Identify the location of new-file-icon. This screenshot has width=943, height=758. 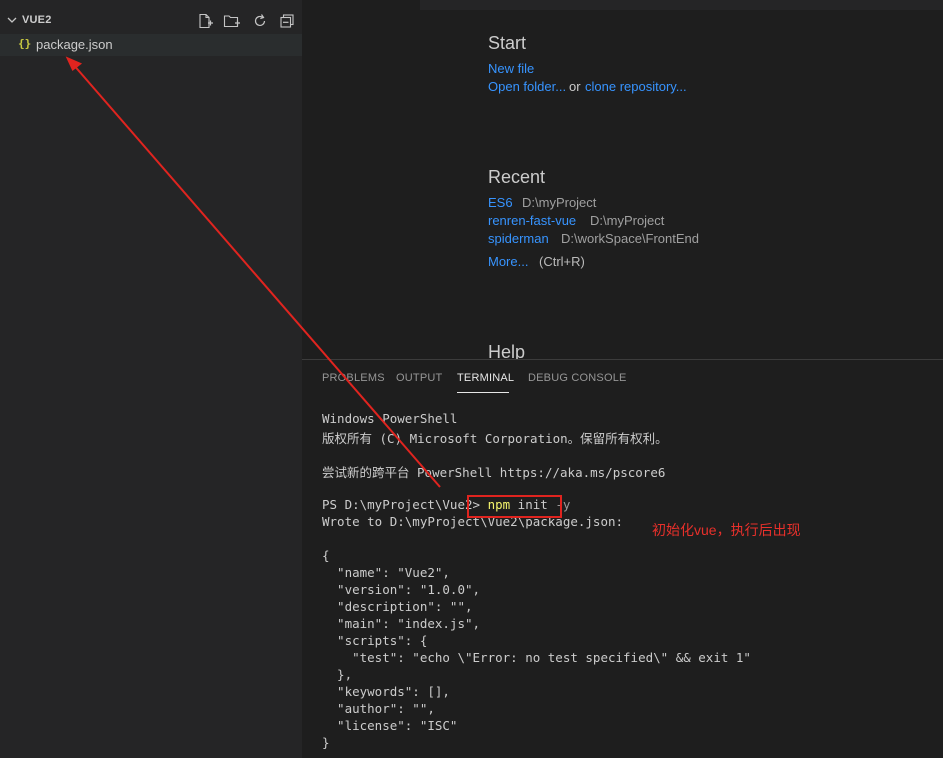
(205, 21).